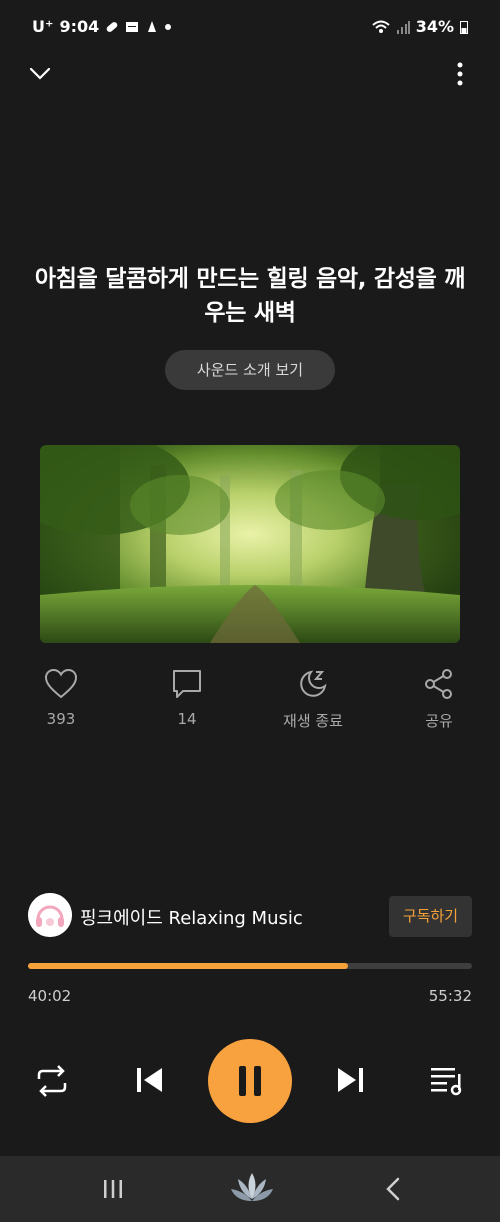 The image size is (500, 1222). What do you see at coordinates (460, 74) in the screenshot?
I see `more-vertical-icon` at bounding box center [460, 74].